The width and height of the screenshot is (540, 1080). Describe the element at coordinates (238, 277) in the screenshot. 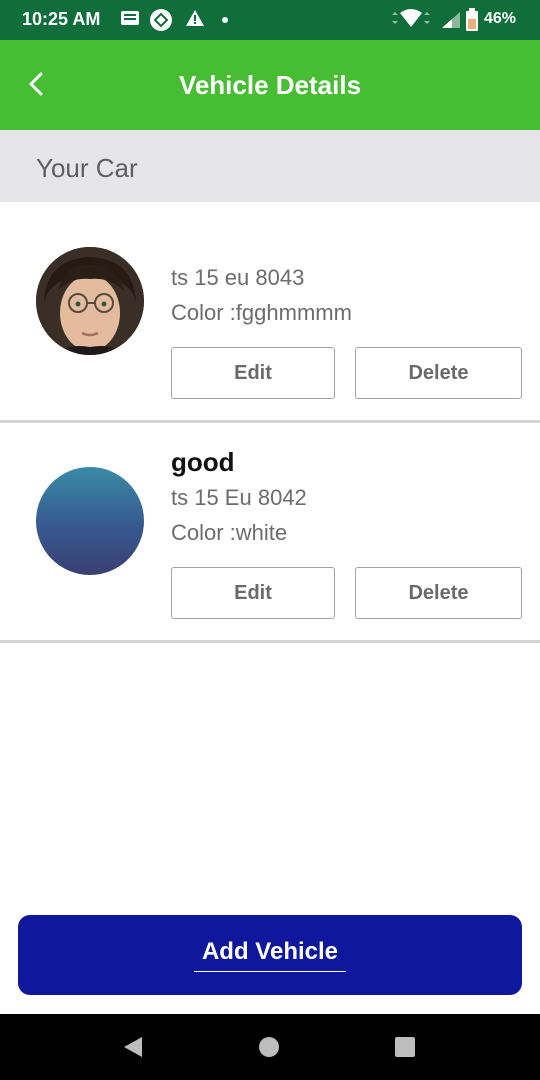

I see `vehicle-plate: ts 15 eu 8043` at that location.